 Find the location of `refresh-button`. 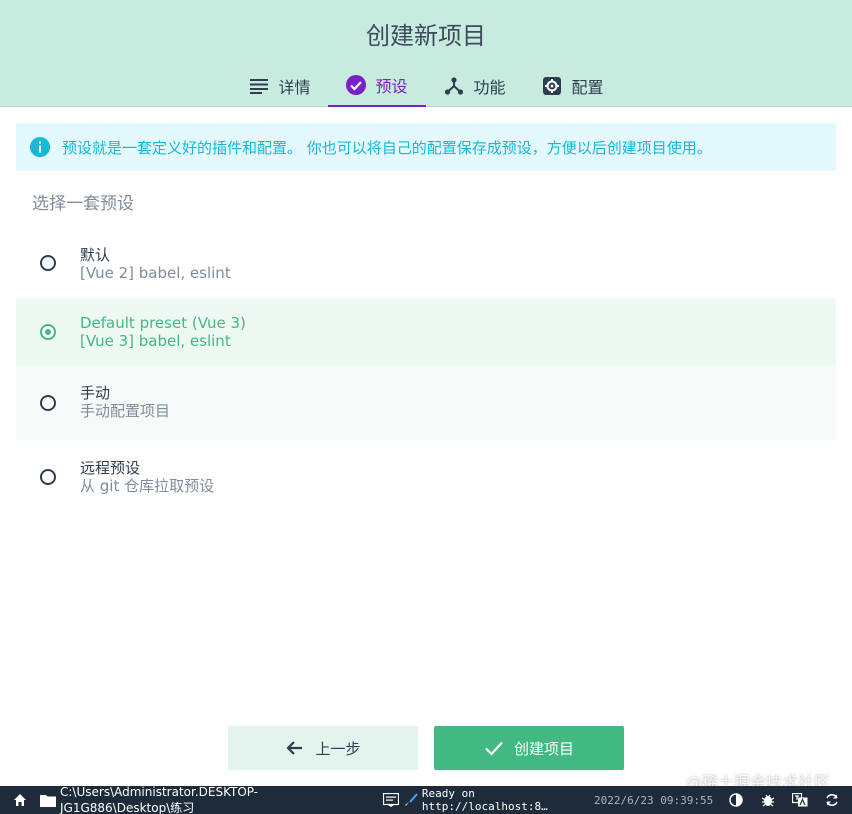

refresh-button is located at coordinates (832, 800).